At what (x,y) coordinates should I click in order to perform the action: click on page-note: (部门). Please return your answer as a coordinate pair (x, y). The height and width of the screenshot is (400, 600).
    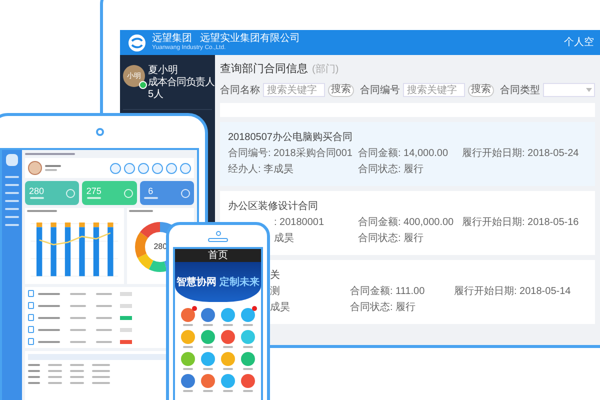
    Looking at the image, I should click on (325, 69).